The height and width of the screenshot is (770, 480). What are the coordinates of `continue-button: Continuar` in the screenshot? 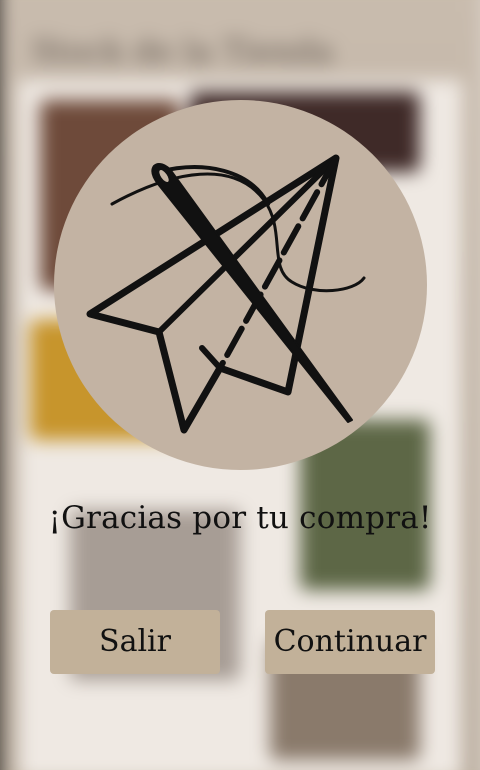 It's located at (350, 642).